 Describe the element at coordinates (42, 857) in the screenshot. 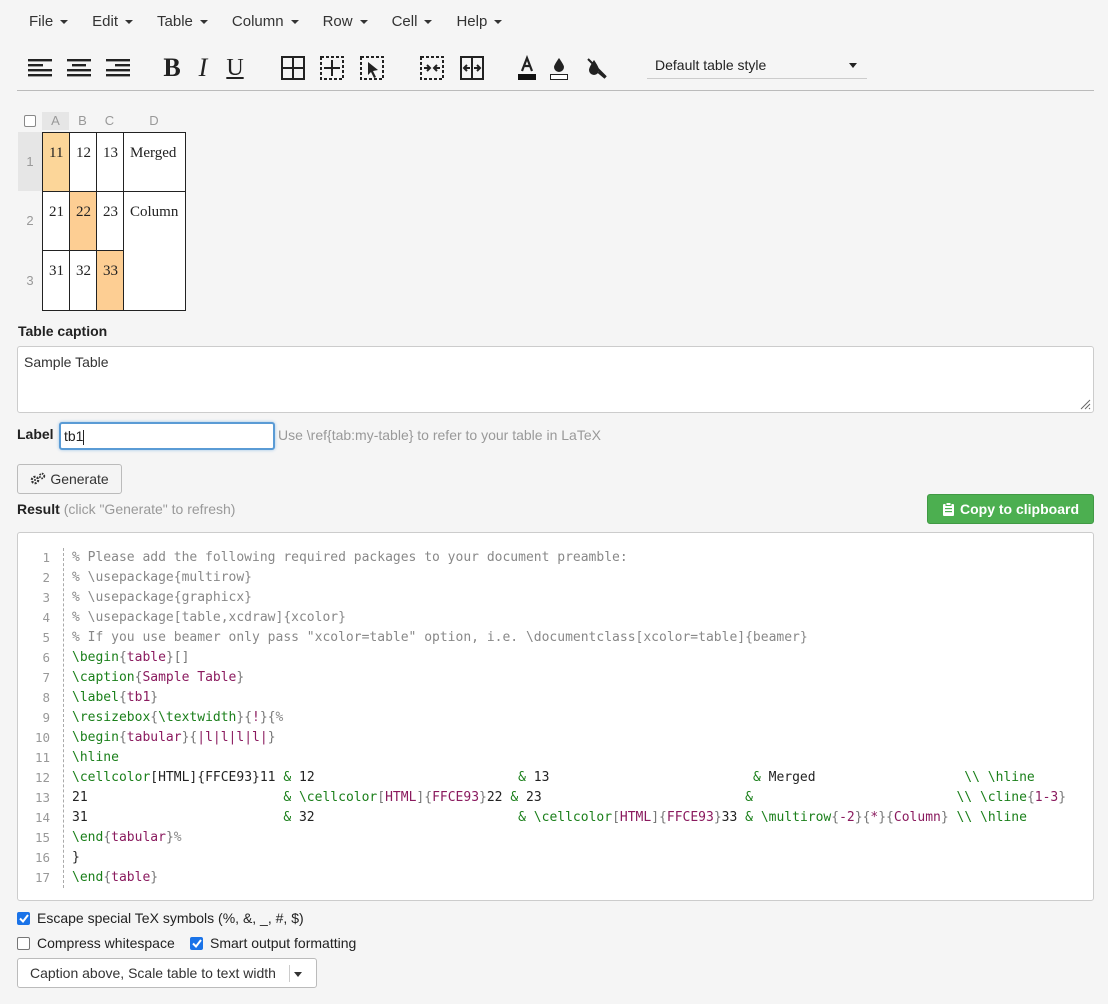

I see `line-number: 16` at that location.